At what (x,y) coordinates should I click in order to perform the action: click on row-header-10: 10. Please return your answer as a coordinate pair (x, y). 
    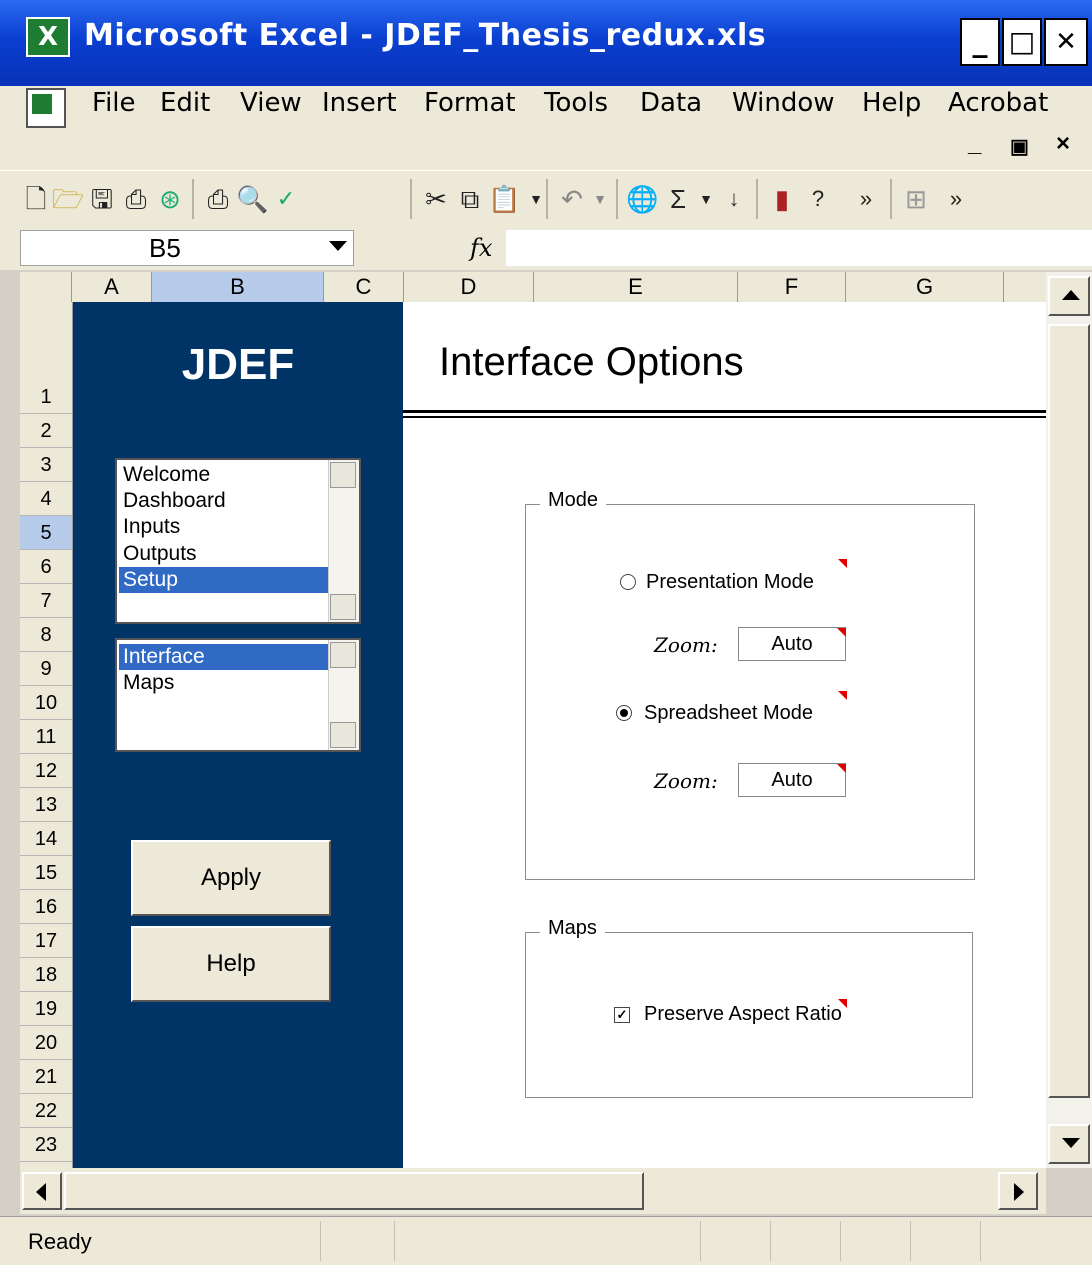
    Looking at the image, I should click on (46, 703).